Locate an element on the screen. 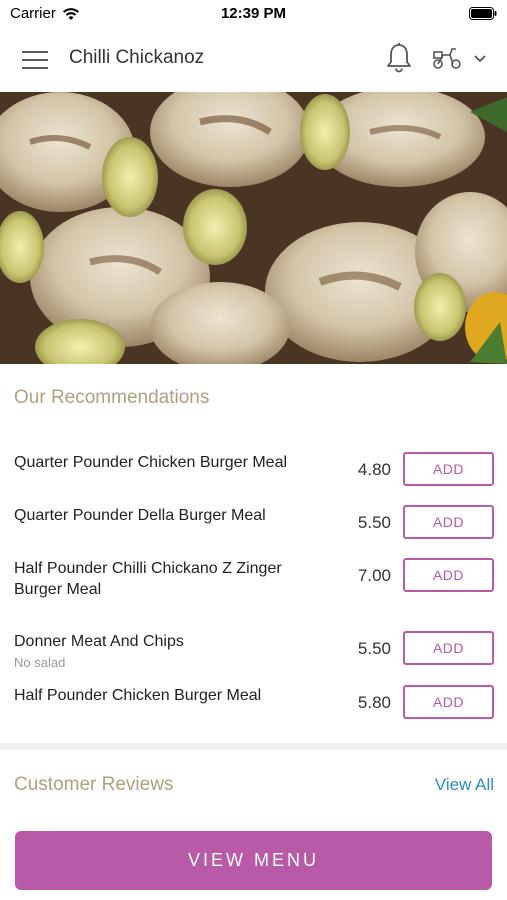 The height and width of the screenshot is (900, 507). item-note: No salad is located at coordinates (40, 662).